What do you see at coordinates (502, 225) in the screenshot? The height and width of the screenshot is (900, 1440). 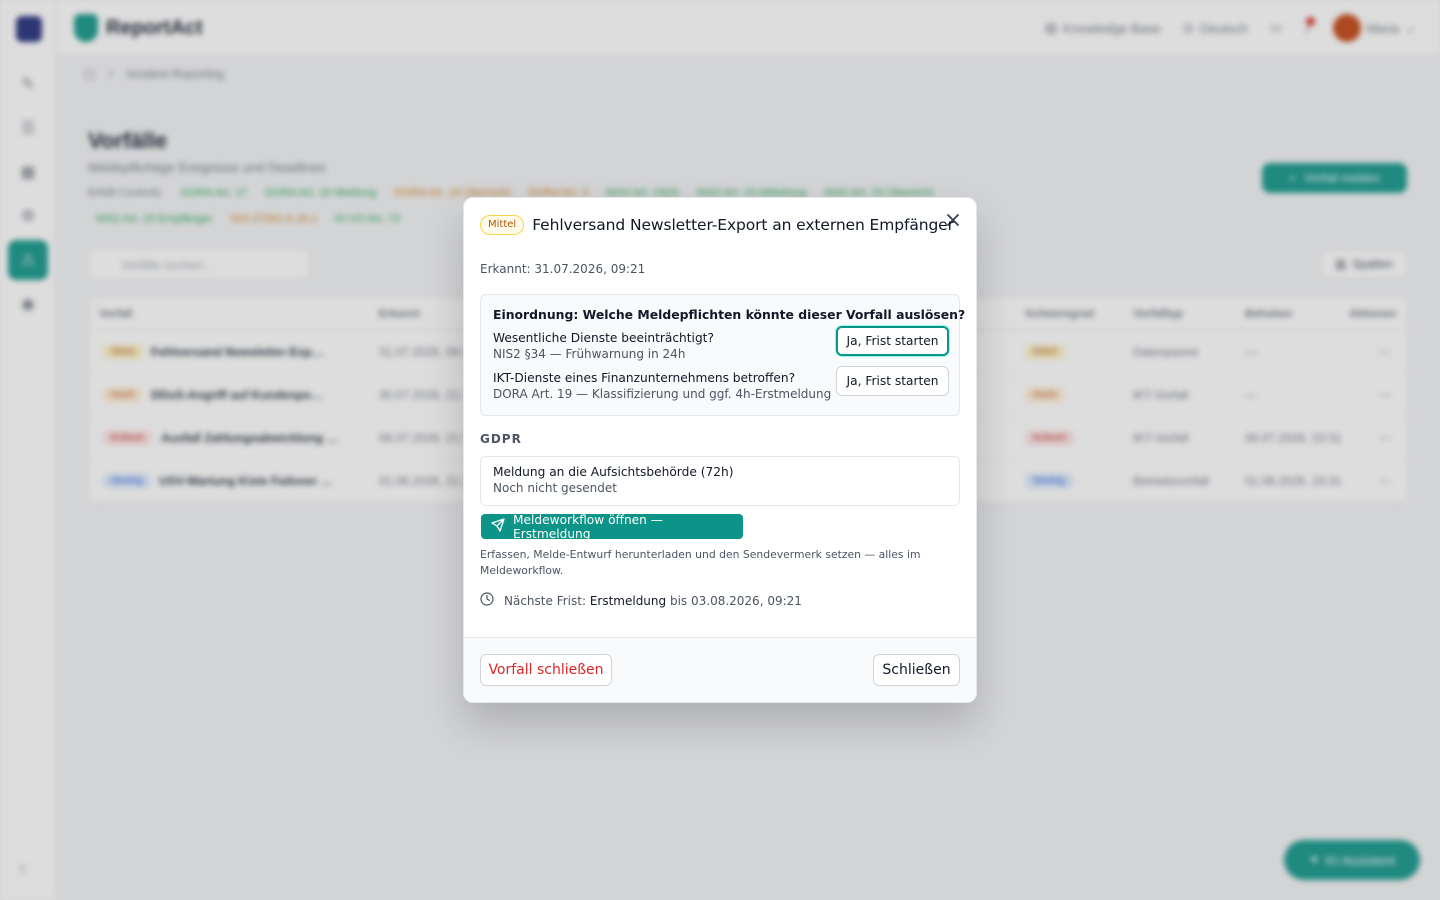 I see `severity-badge: Mittel` at bounding box center [502, 225].